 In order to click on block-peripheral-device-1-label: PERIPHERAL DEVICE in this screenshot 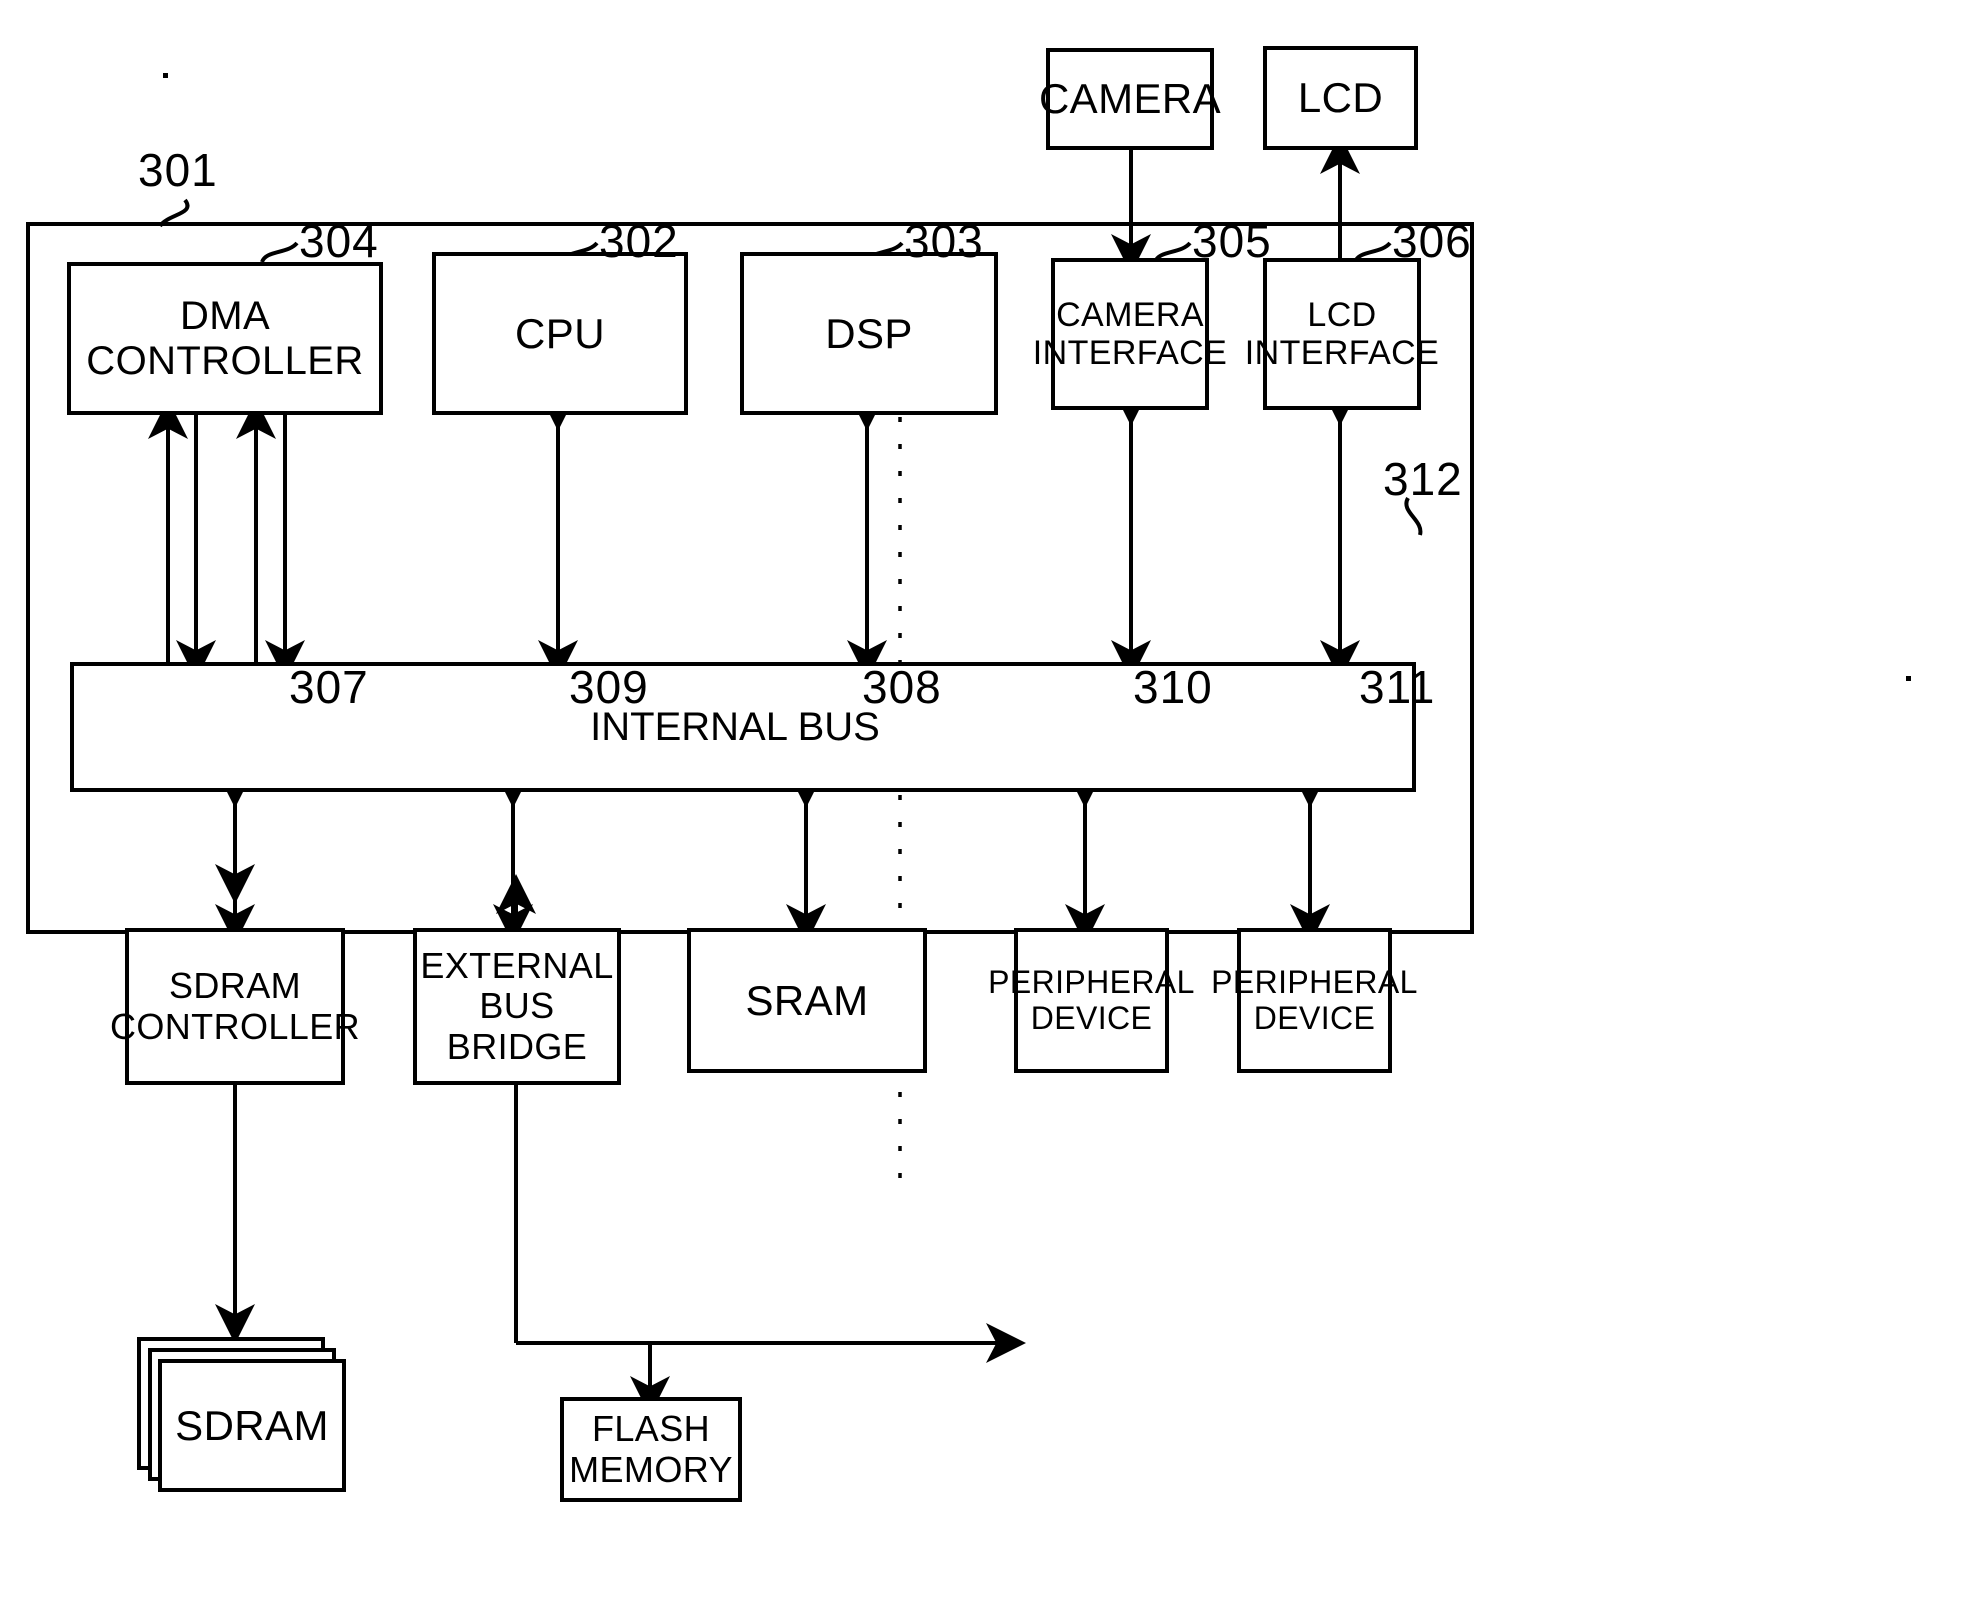, I will do `click(1091, 999)`.